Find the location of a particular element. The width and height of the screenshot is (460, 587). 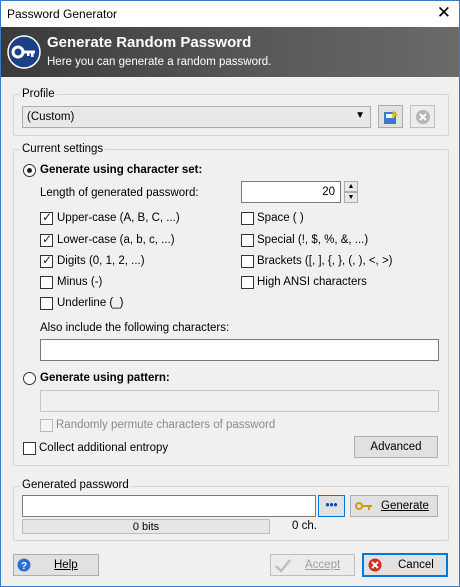

generated-password-input is located at coordinates (169, 506).